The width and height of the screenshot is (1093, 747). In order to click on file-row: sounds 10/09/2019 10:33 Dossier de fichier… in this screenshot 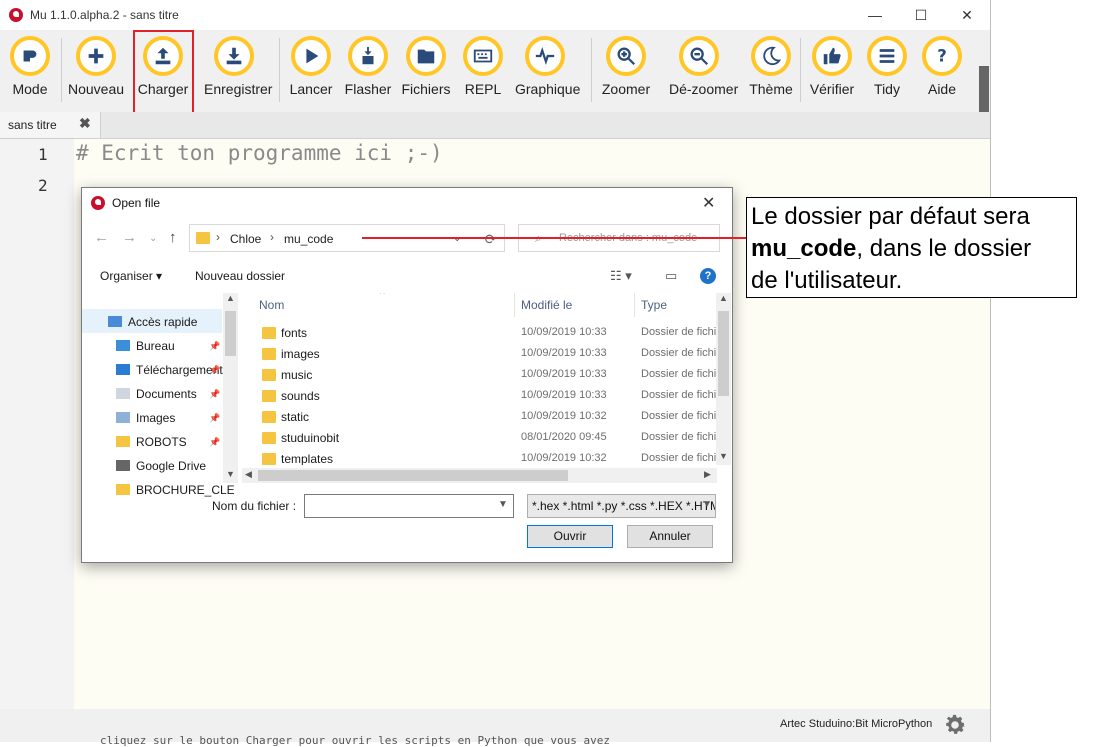, I will do `click(479, 396)`.